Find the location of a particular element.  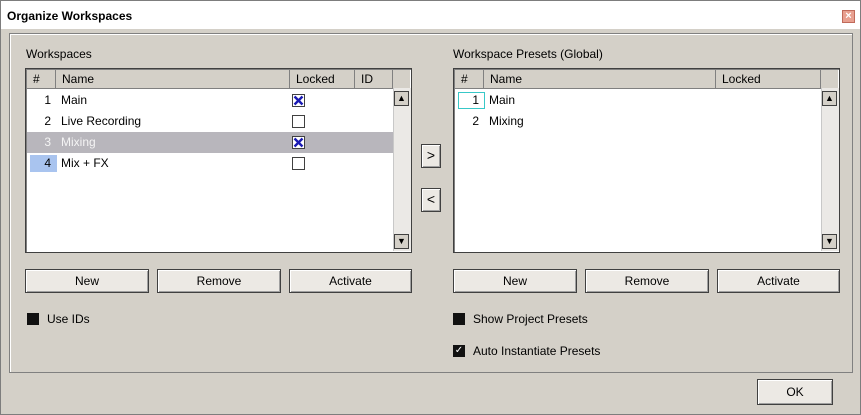

ok-button: OK is located at coordinates (795, 392).